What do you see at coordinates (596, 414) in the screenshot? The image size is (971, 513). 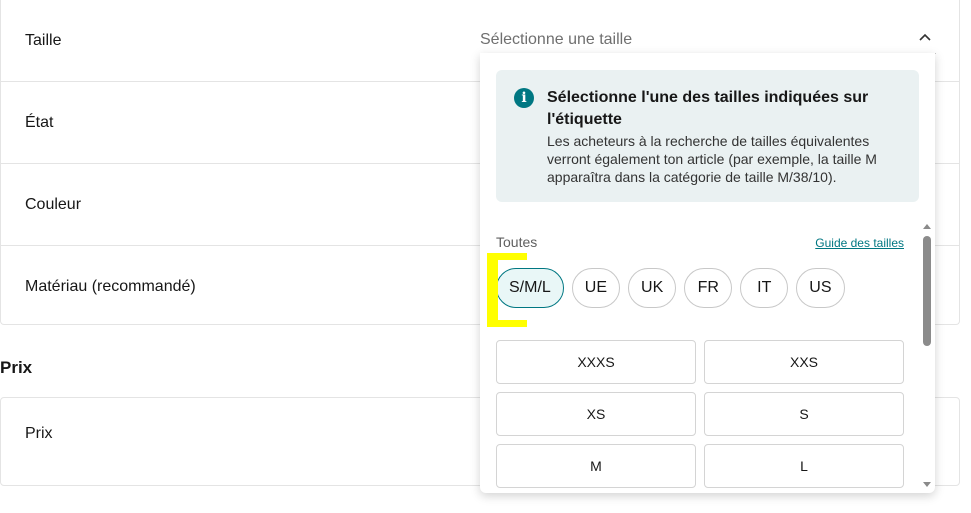 I see `size-option-xs: XS` at bounding box center [596, 414].